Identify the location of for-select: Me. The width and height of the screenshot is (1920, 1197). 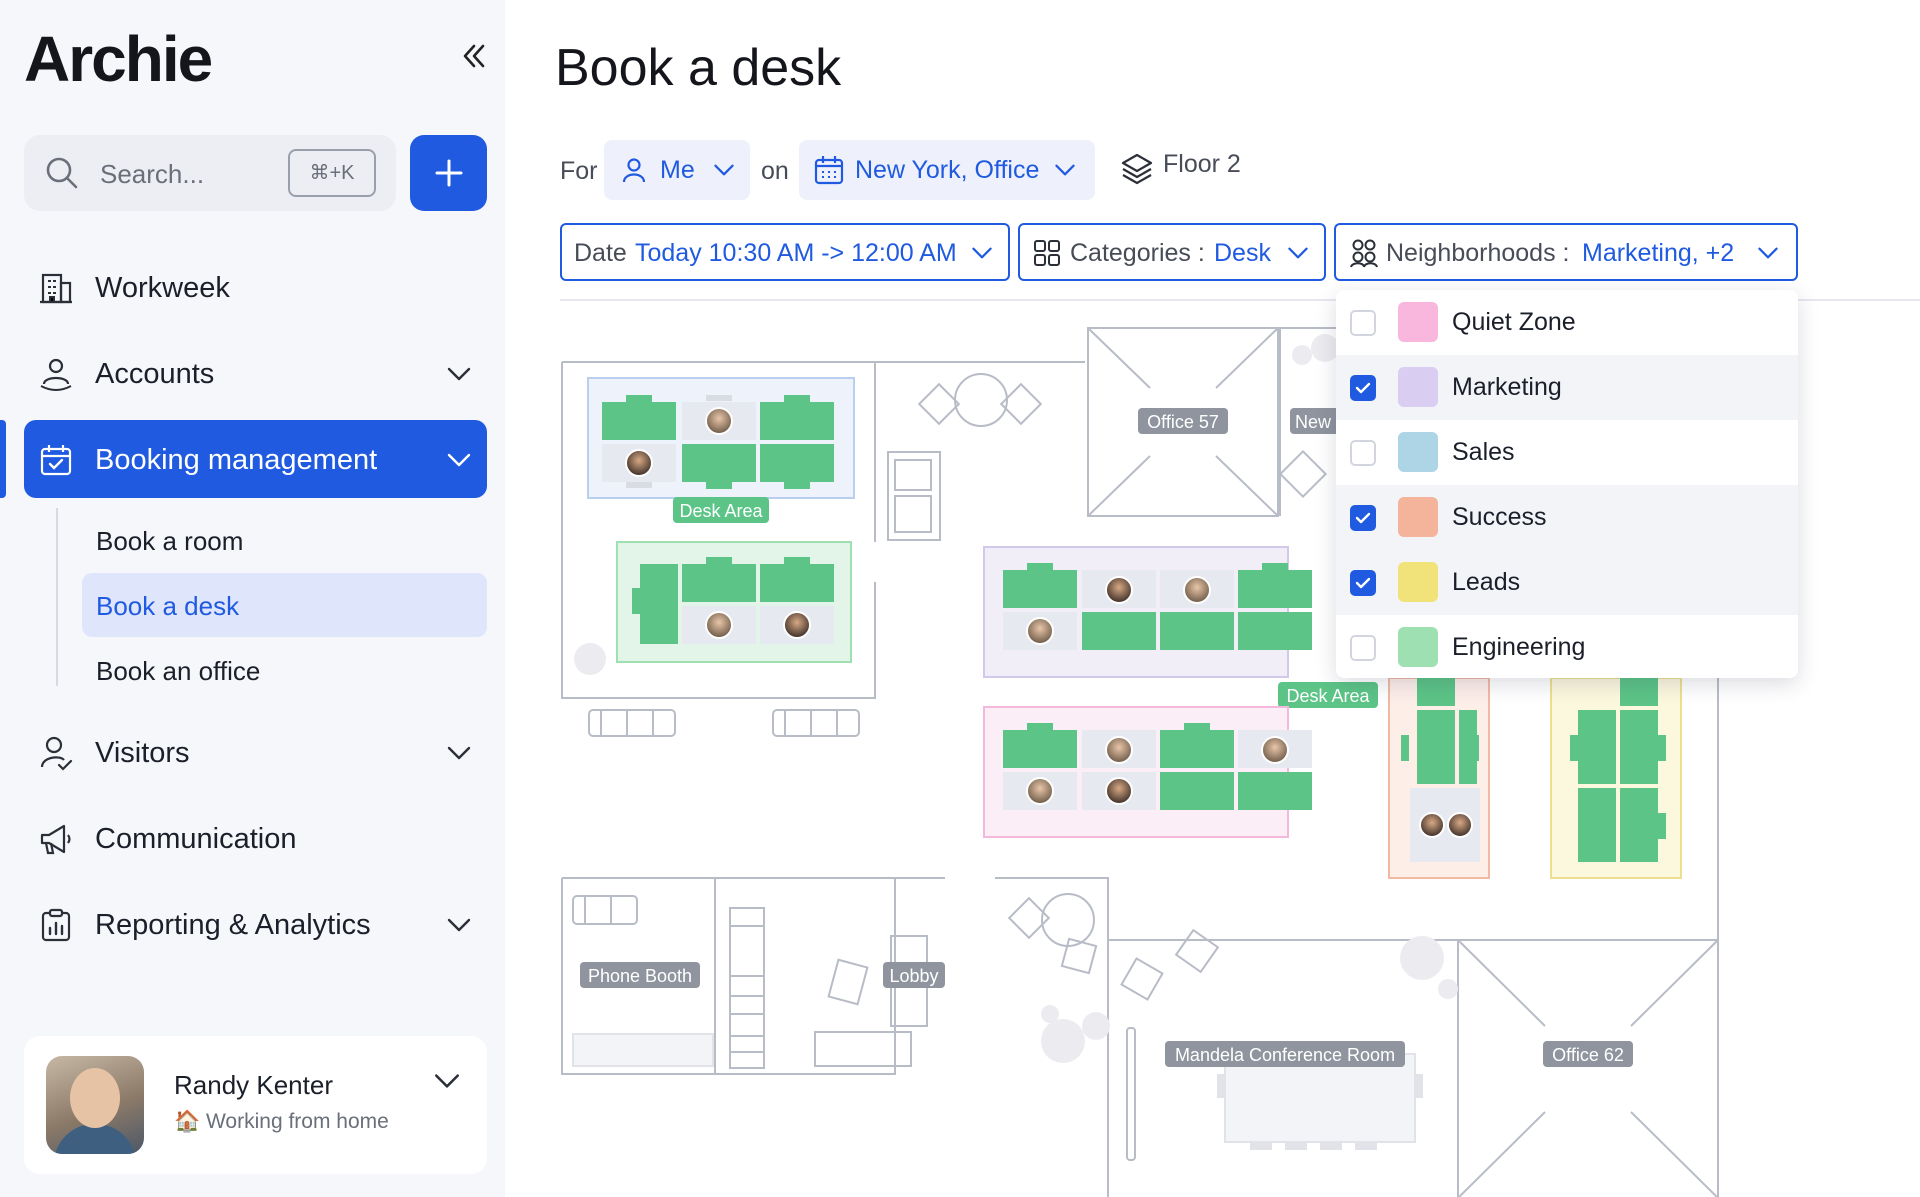
(677, 170).